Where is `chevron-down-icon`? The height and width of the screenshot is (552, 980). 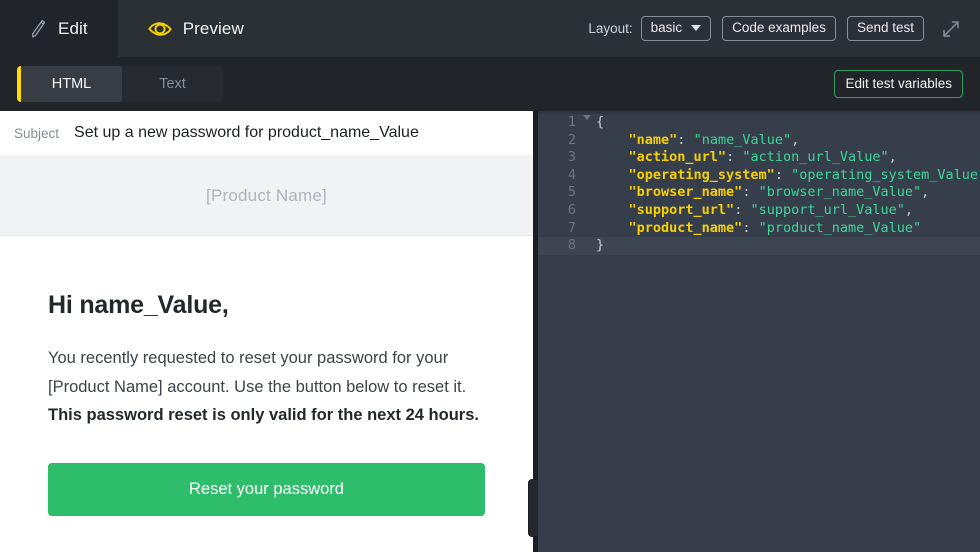
chevron-down-icon is located at coordinates (696, 28).